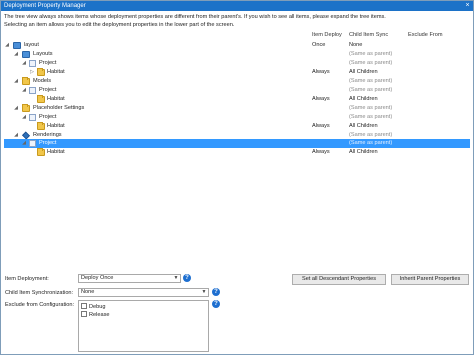 The image size is (474, 355). I want to click on window-title: Deployment Property Manager, so click(45, 6).